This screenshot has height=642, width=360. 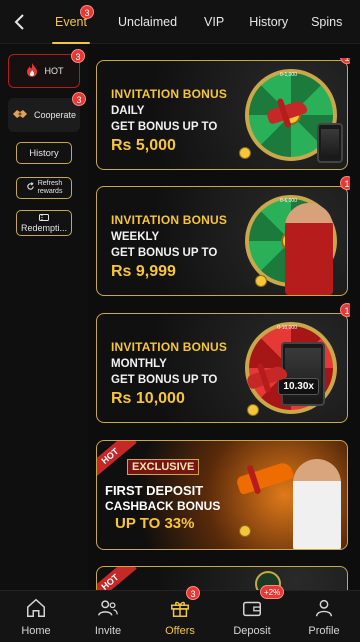 I want to click on sidebar-item-hot: HOT 3, so click(x=46, y=68).